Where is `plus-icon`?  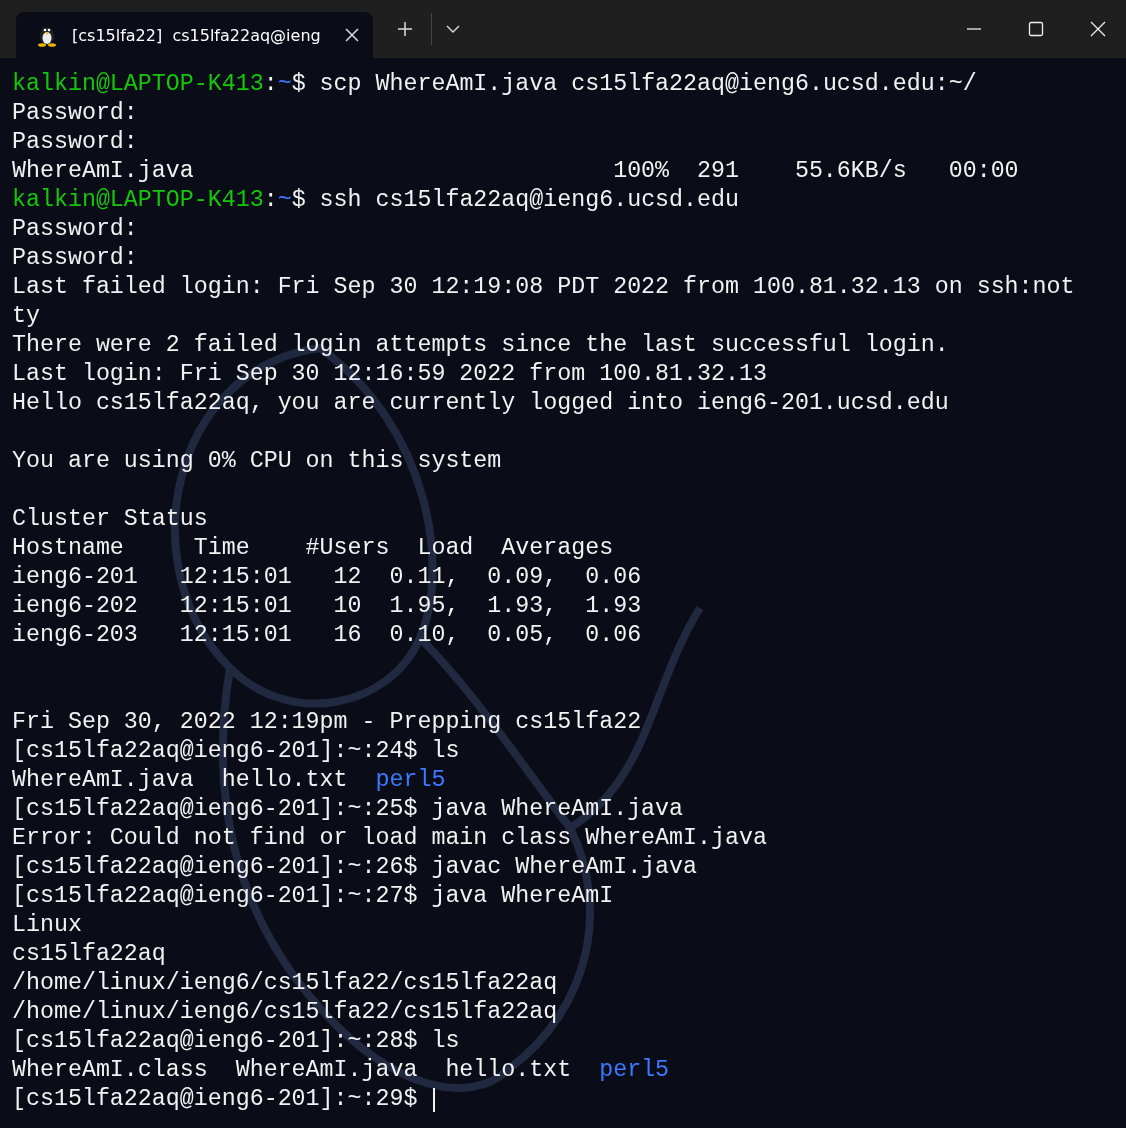 plus-icon is located at coordinates (405, 29).